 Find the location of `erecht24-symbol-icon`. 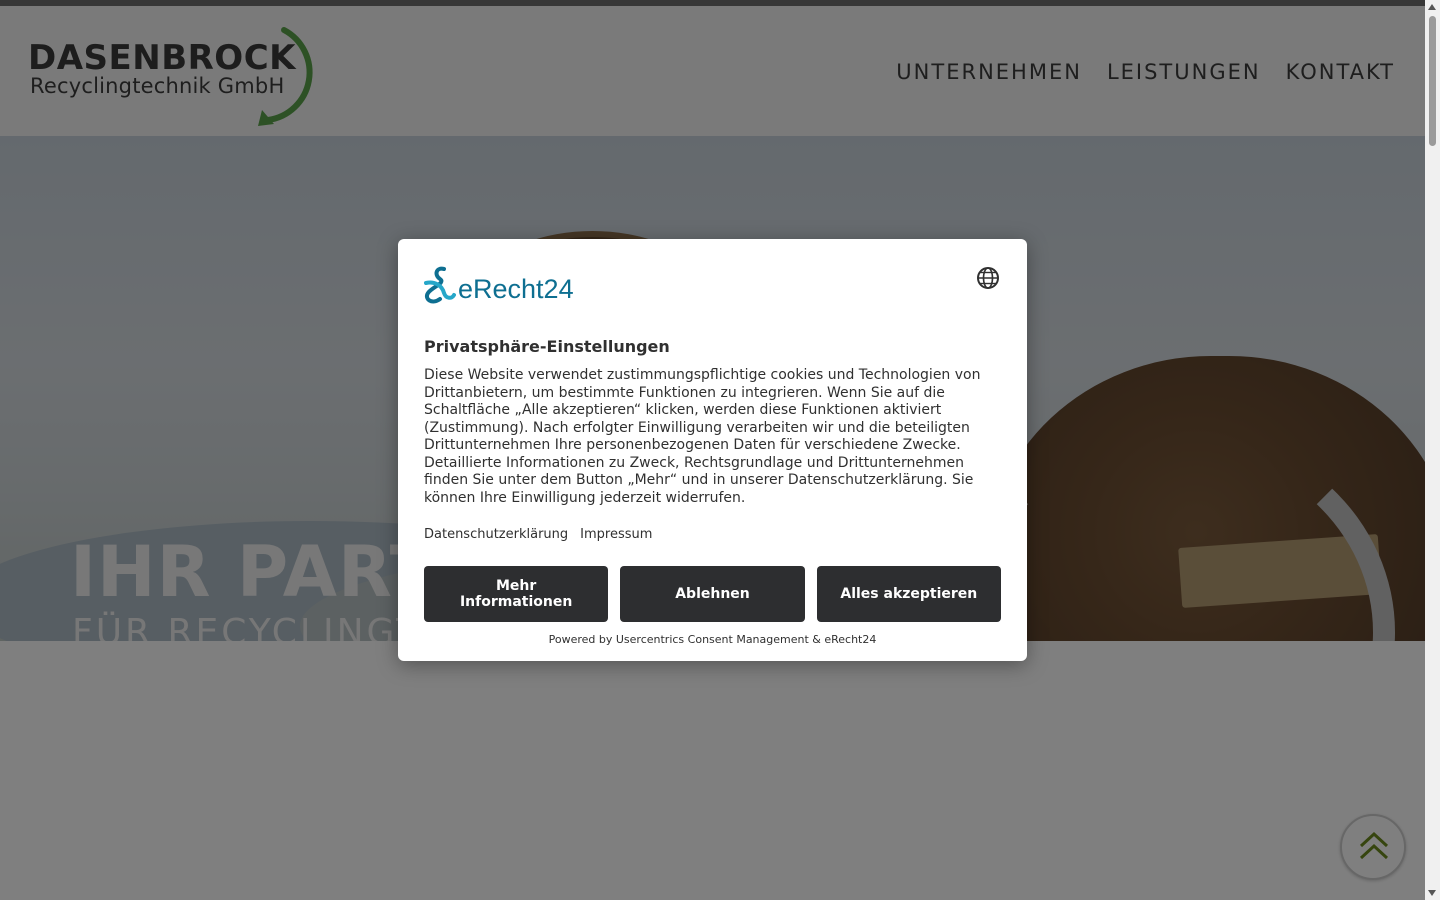

erecht24-symbol-icon is located at coordinates (440, 285).